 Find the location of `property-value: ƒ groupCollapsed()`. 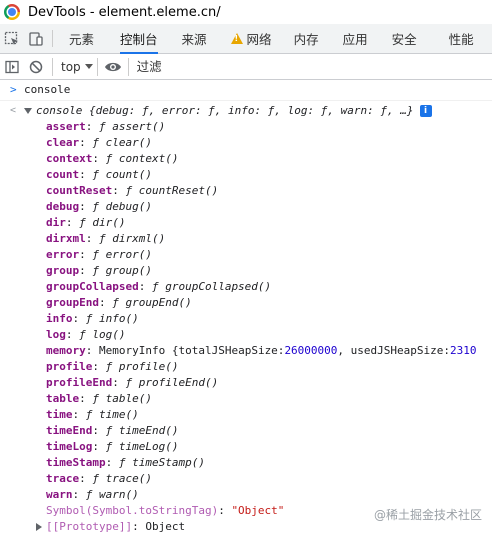

property-value: ƒ groupCollapsed() is located at coordinates (211, 286).